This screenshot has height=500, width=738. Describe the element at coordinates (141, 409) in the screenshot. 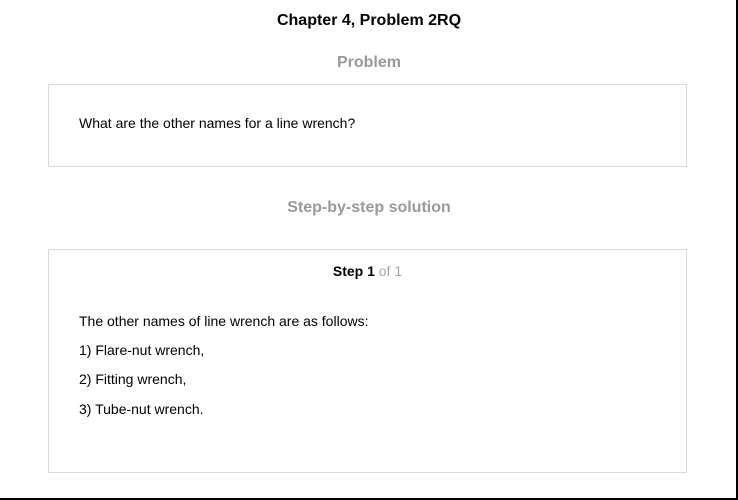

I see `solution-item: 3) Tube-nut wrench.` at that location.